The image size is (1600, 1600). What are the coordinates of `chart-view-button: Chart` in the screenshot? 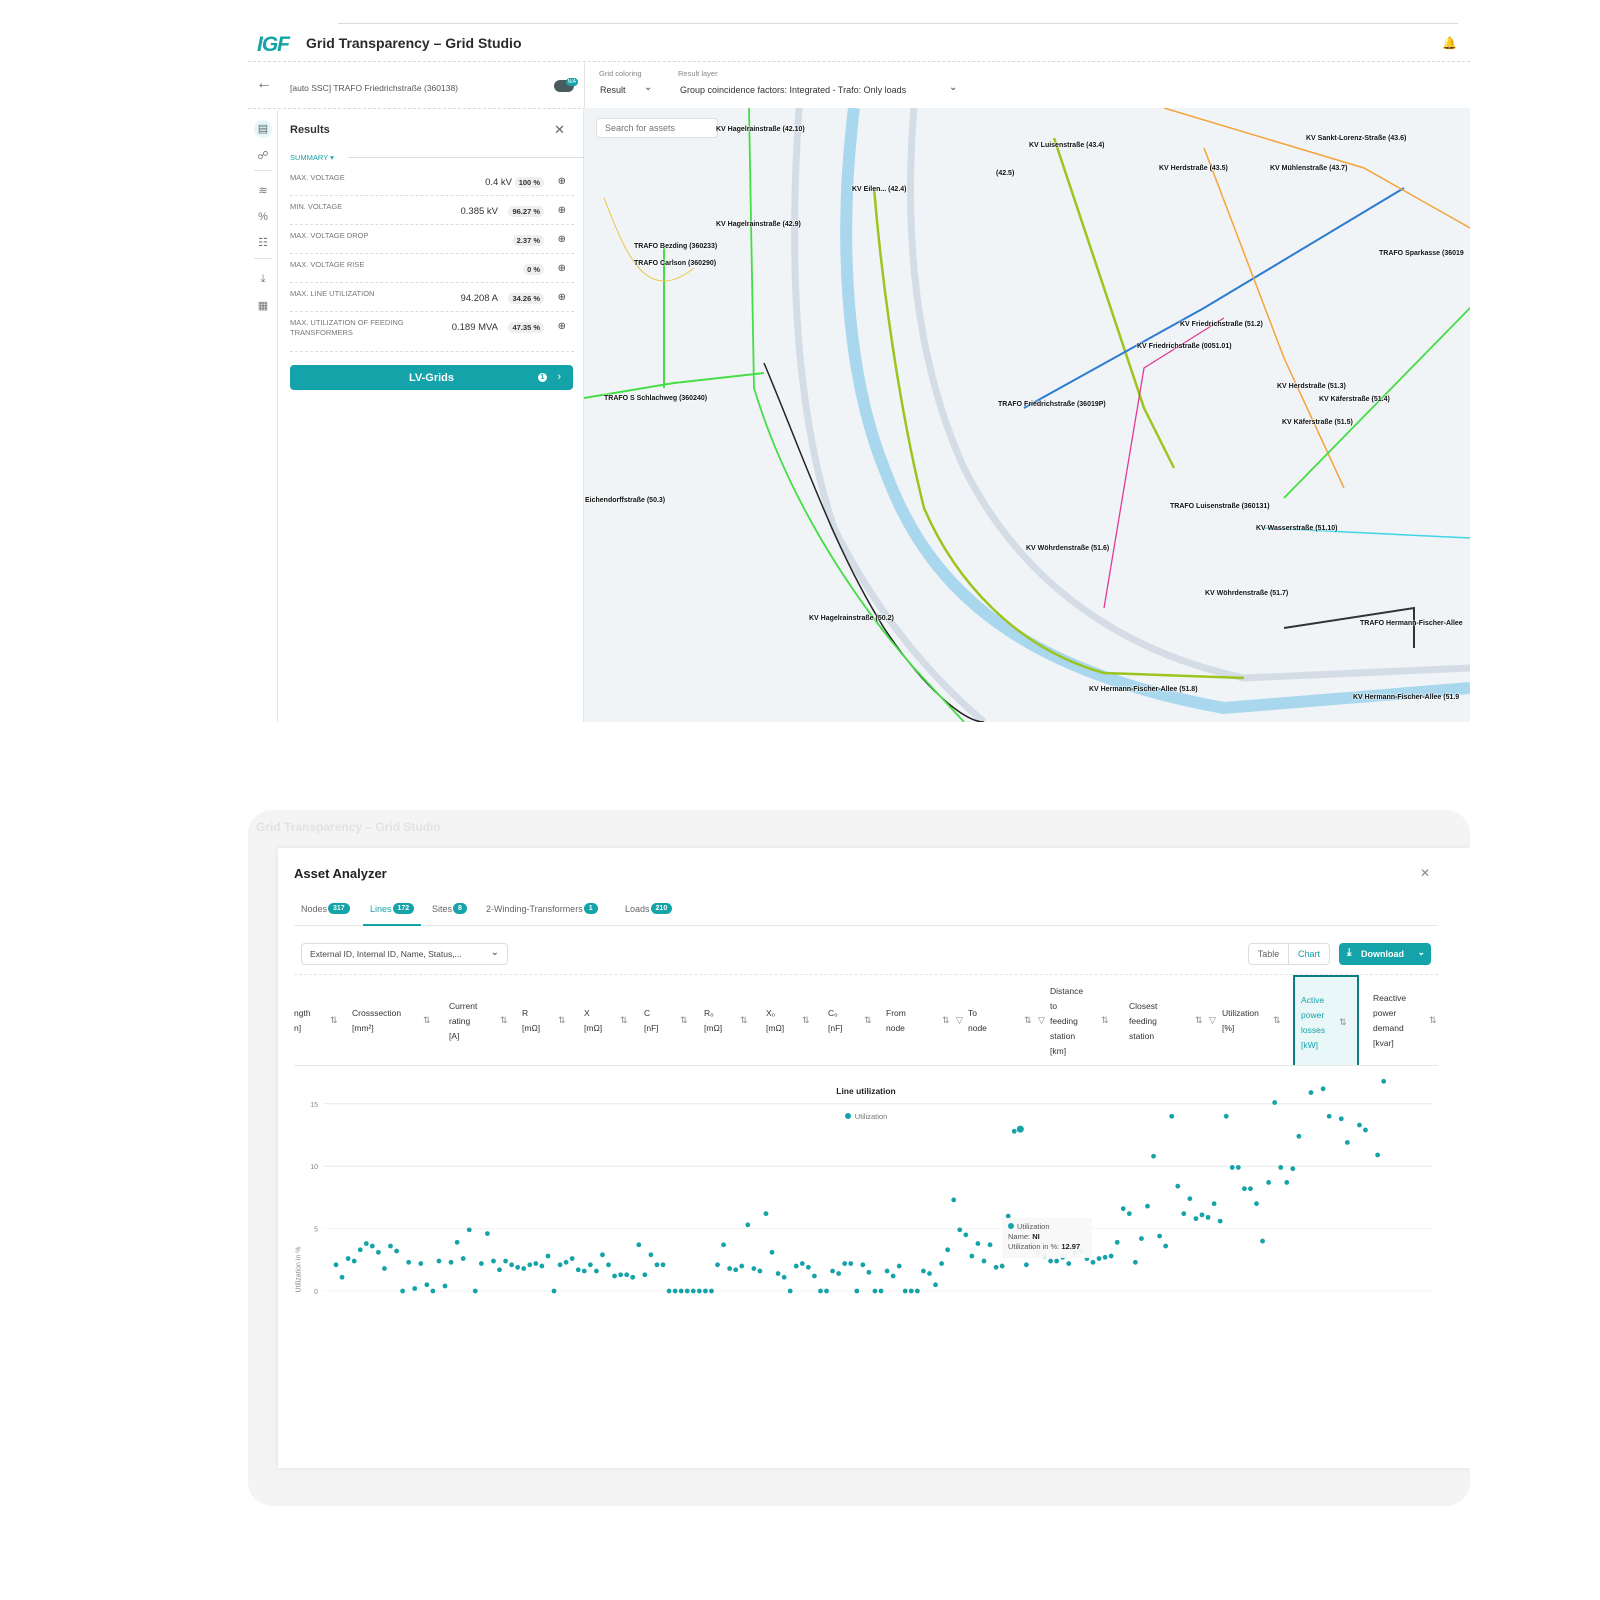 It's located at (1309, 954).